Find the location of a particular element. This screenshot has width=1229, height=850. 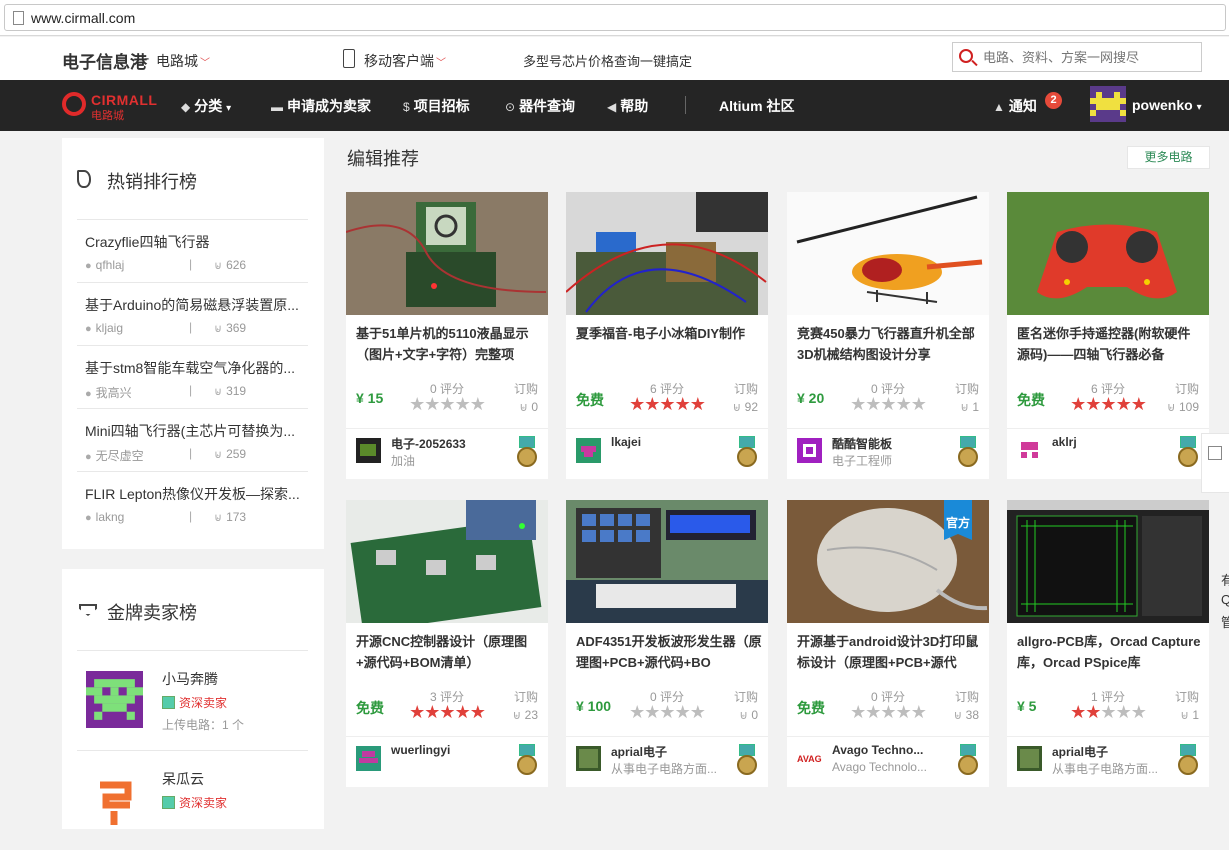

list-item: 基于stm8智能车载空气净化器的... ● 我高兴 | ⊌ 319 is located at coordinates (192, 376).